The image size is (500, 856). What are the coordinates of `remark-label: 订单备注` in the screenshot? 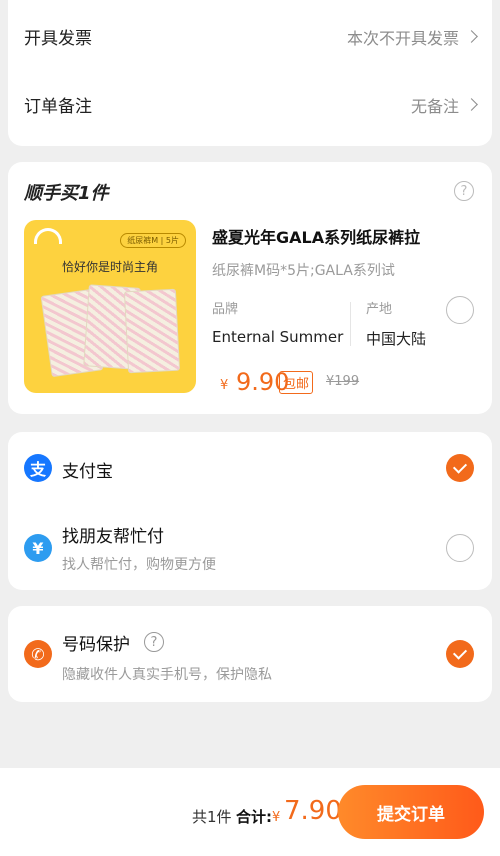 It's located at (58, 107).